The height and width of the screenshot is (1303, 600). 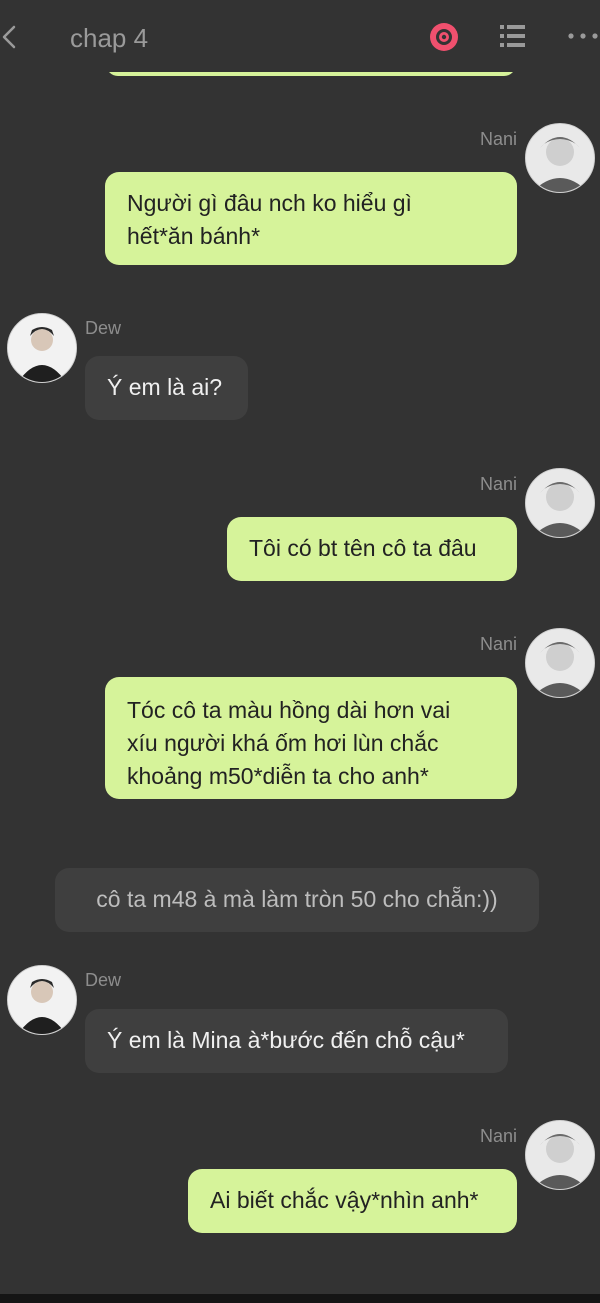 I want to click on top-bar: chap 4, so click(x=300, y=36).